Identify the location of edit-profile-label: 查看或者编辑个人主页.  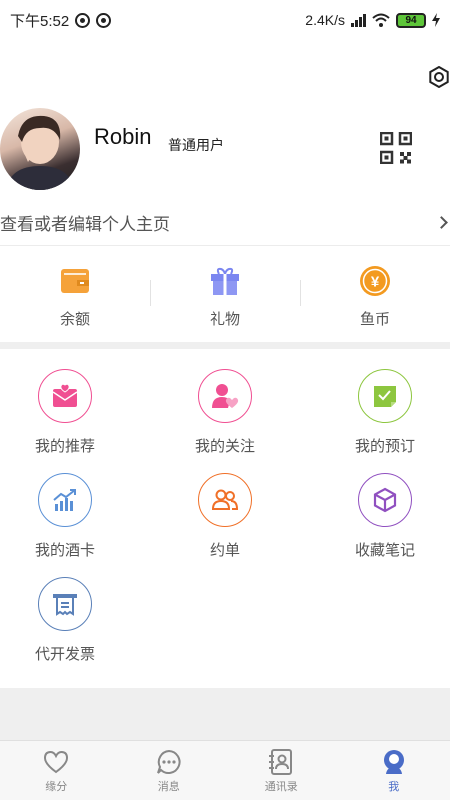
(85, 224).